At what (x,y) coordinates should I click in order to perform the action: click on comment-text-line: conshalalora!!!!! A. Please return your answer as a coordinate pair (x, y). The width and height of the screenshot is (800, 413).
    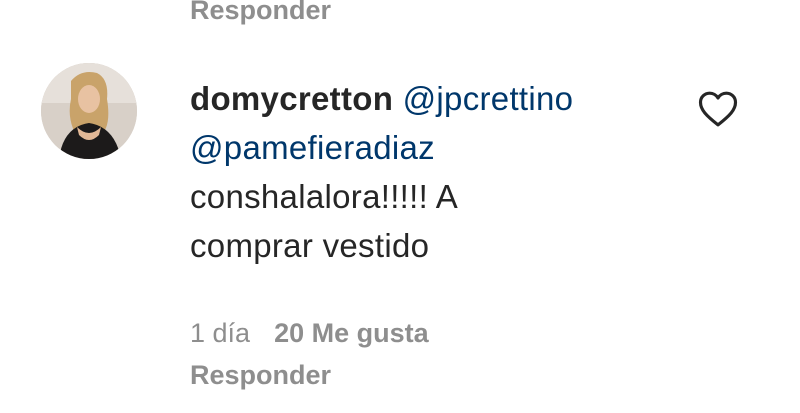
    Looking at the image, I should click on (324, 196).